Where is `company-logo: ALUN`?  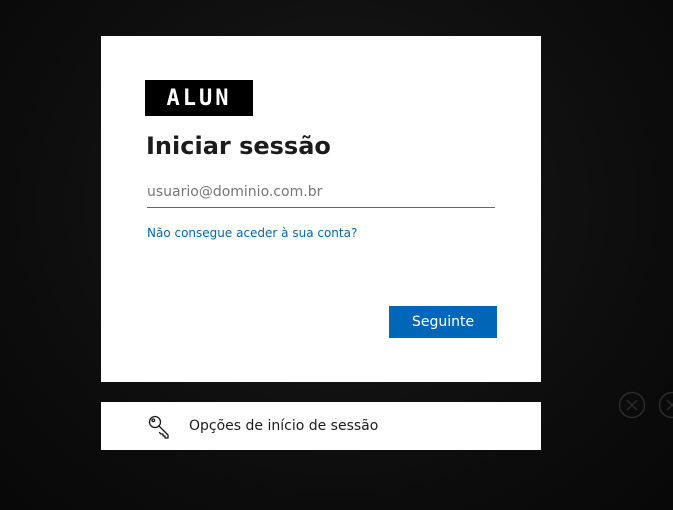
company-logo: ALUN is located at coordinates (199, 98).